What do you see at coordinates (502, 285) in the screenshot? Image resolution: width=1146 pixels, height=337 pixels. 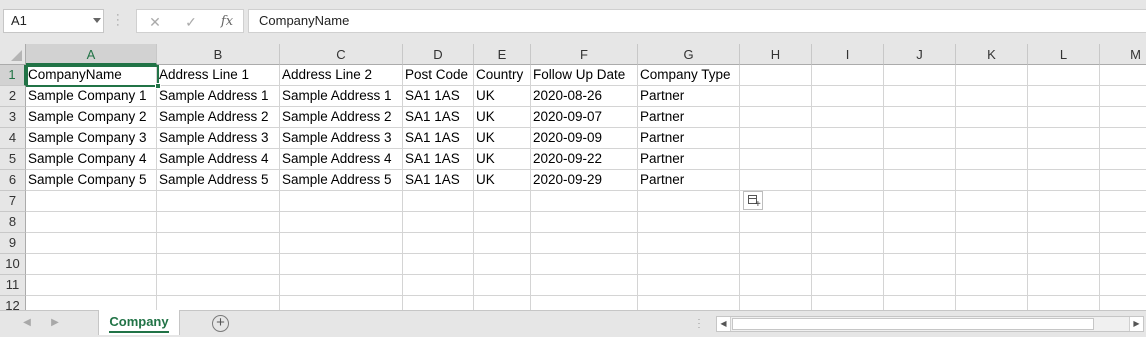 I see `cell-e11` at bounding box center [502, 285].